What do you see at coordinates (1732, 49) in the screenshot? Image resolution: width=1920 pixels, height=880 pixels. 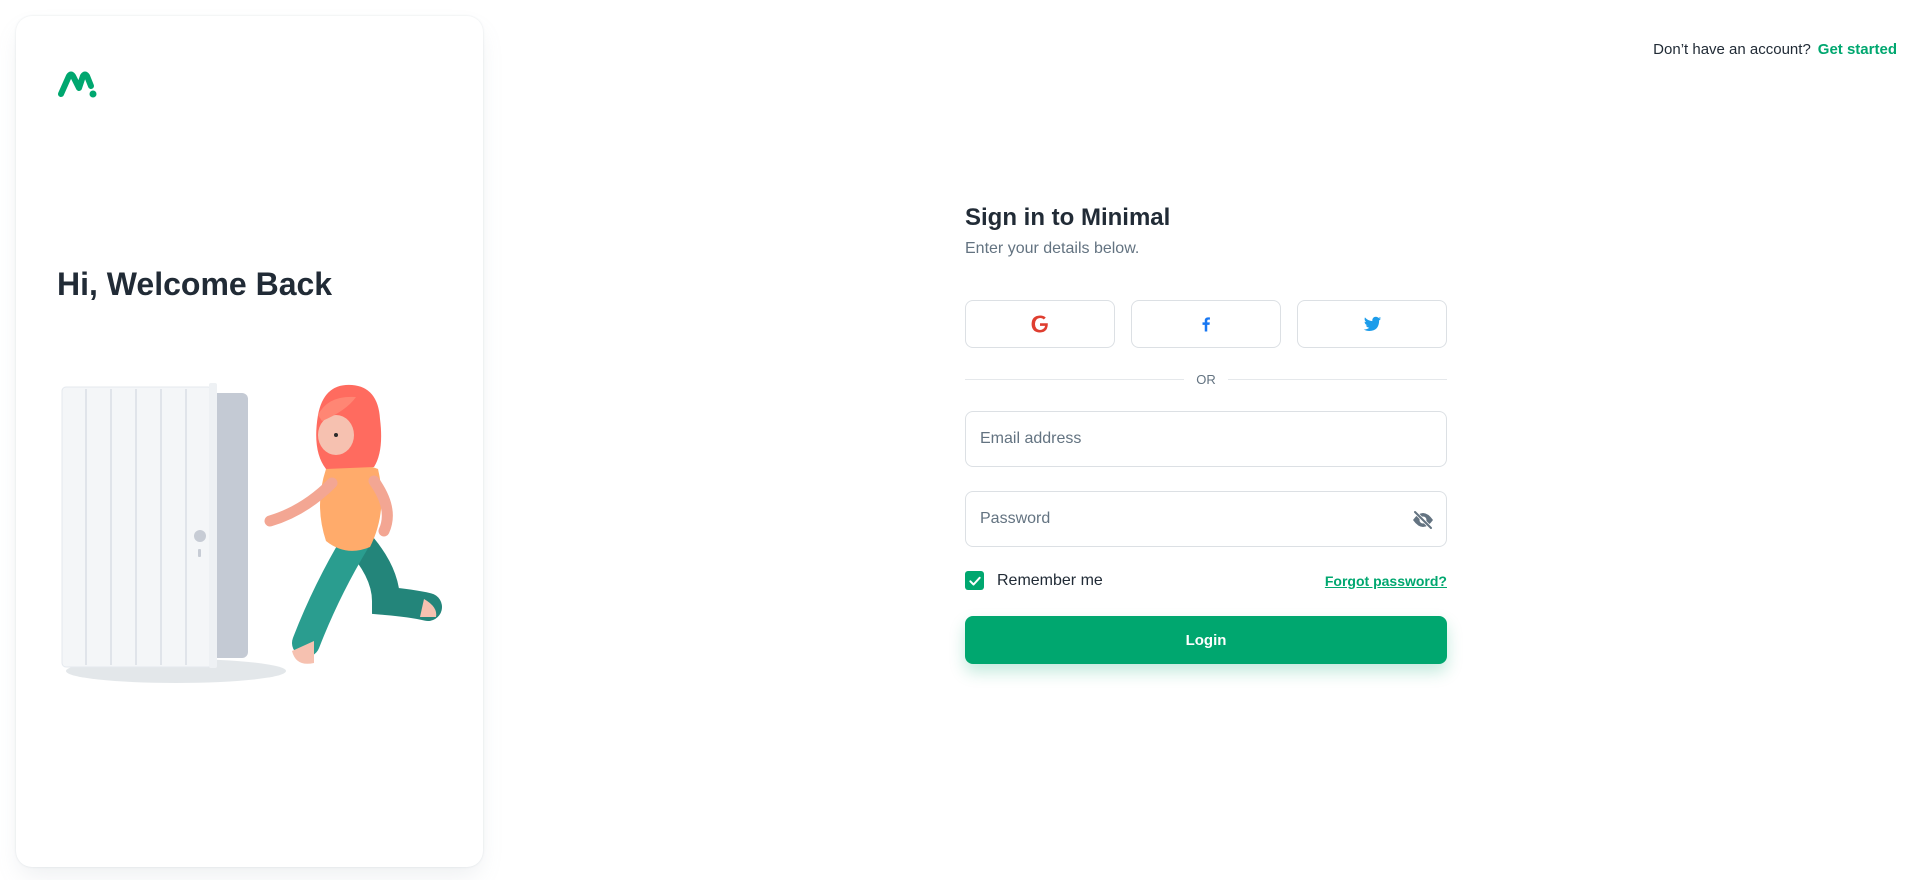 I see `no-account-text: Don’t have an account?` at bounding box center [1732, 49].